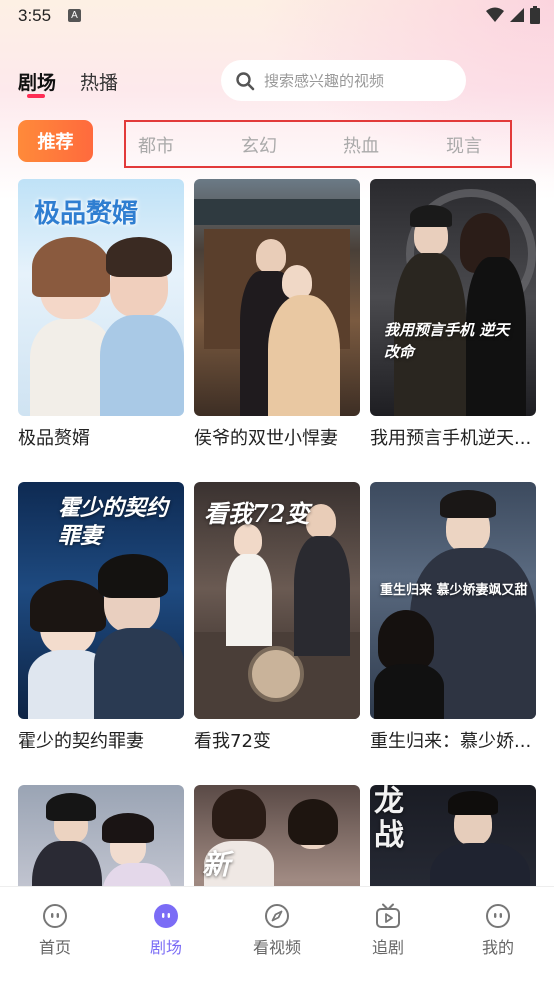 The height and width of the screenshot is (984, 554). I want to click on nav-label-watch-video: 看视频, so click(276, 947).